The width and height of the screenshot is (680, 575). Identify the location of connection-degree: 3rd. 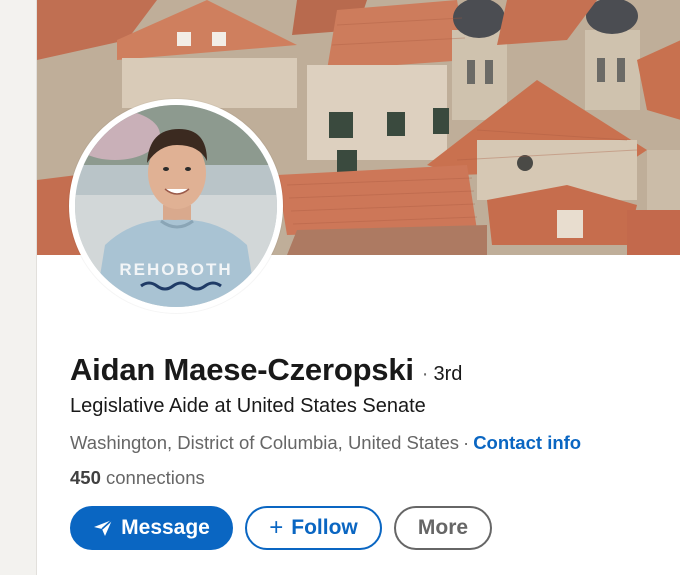
(448, 374).